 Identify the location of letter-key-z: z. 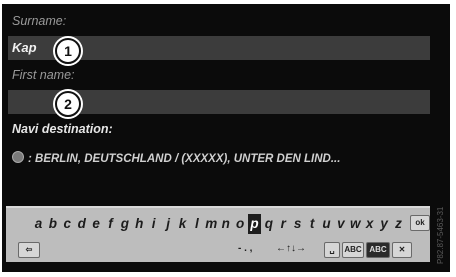
(398, 224).